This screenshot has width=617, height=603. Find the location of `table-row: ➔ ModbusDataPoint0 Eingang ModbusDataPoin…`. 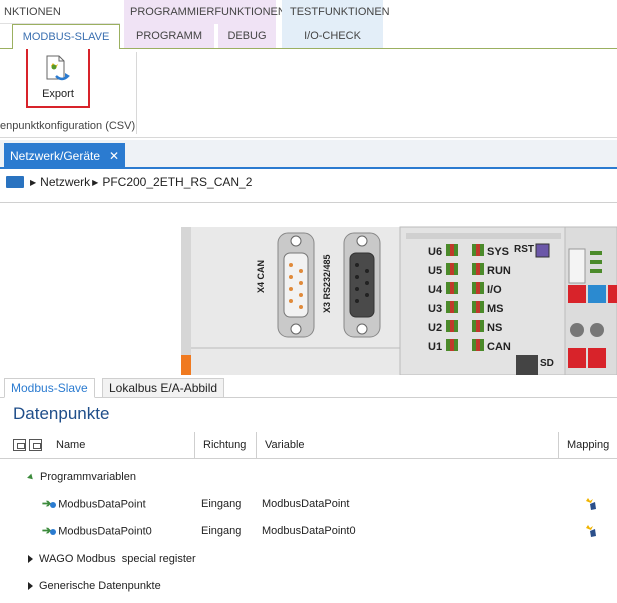

table-row: ➔ ModbusDataPoint0 Eingang ModbusDataPoin… is located at coordinates (308, 531).